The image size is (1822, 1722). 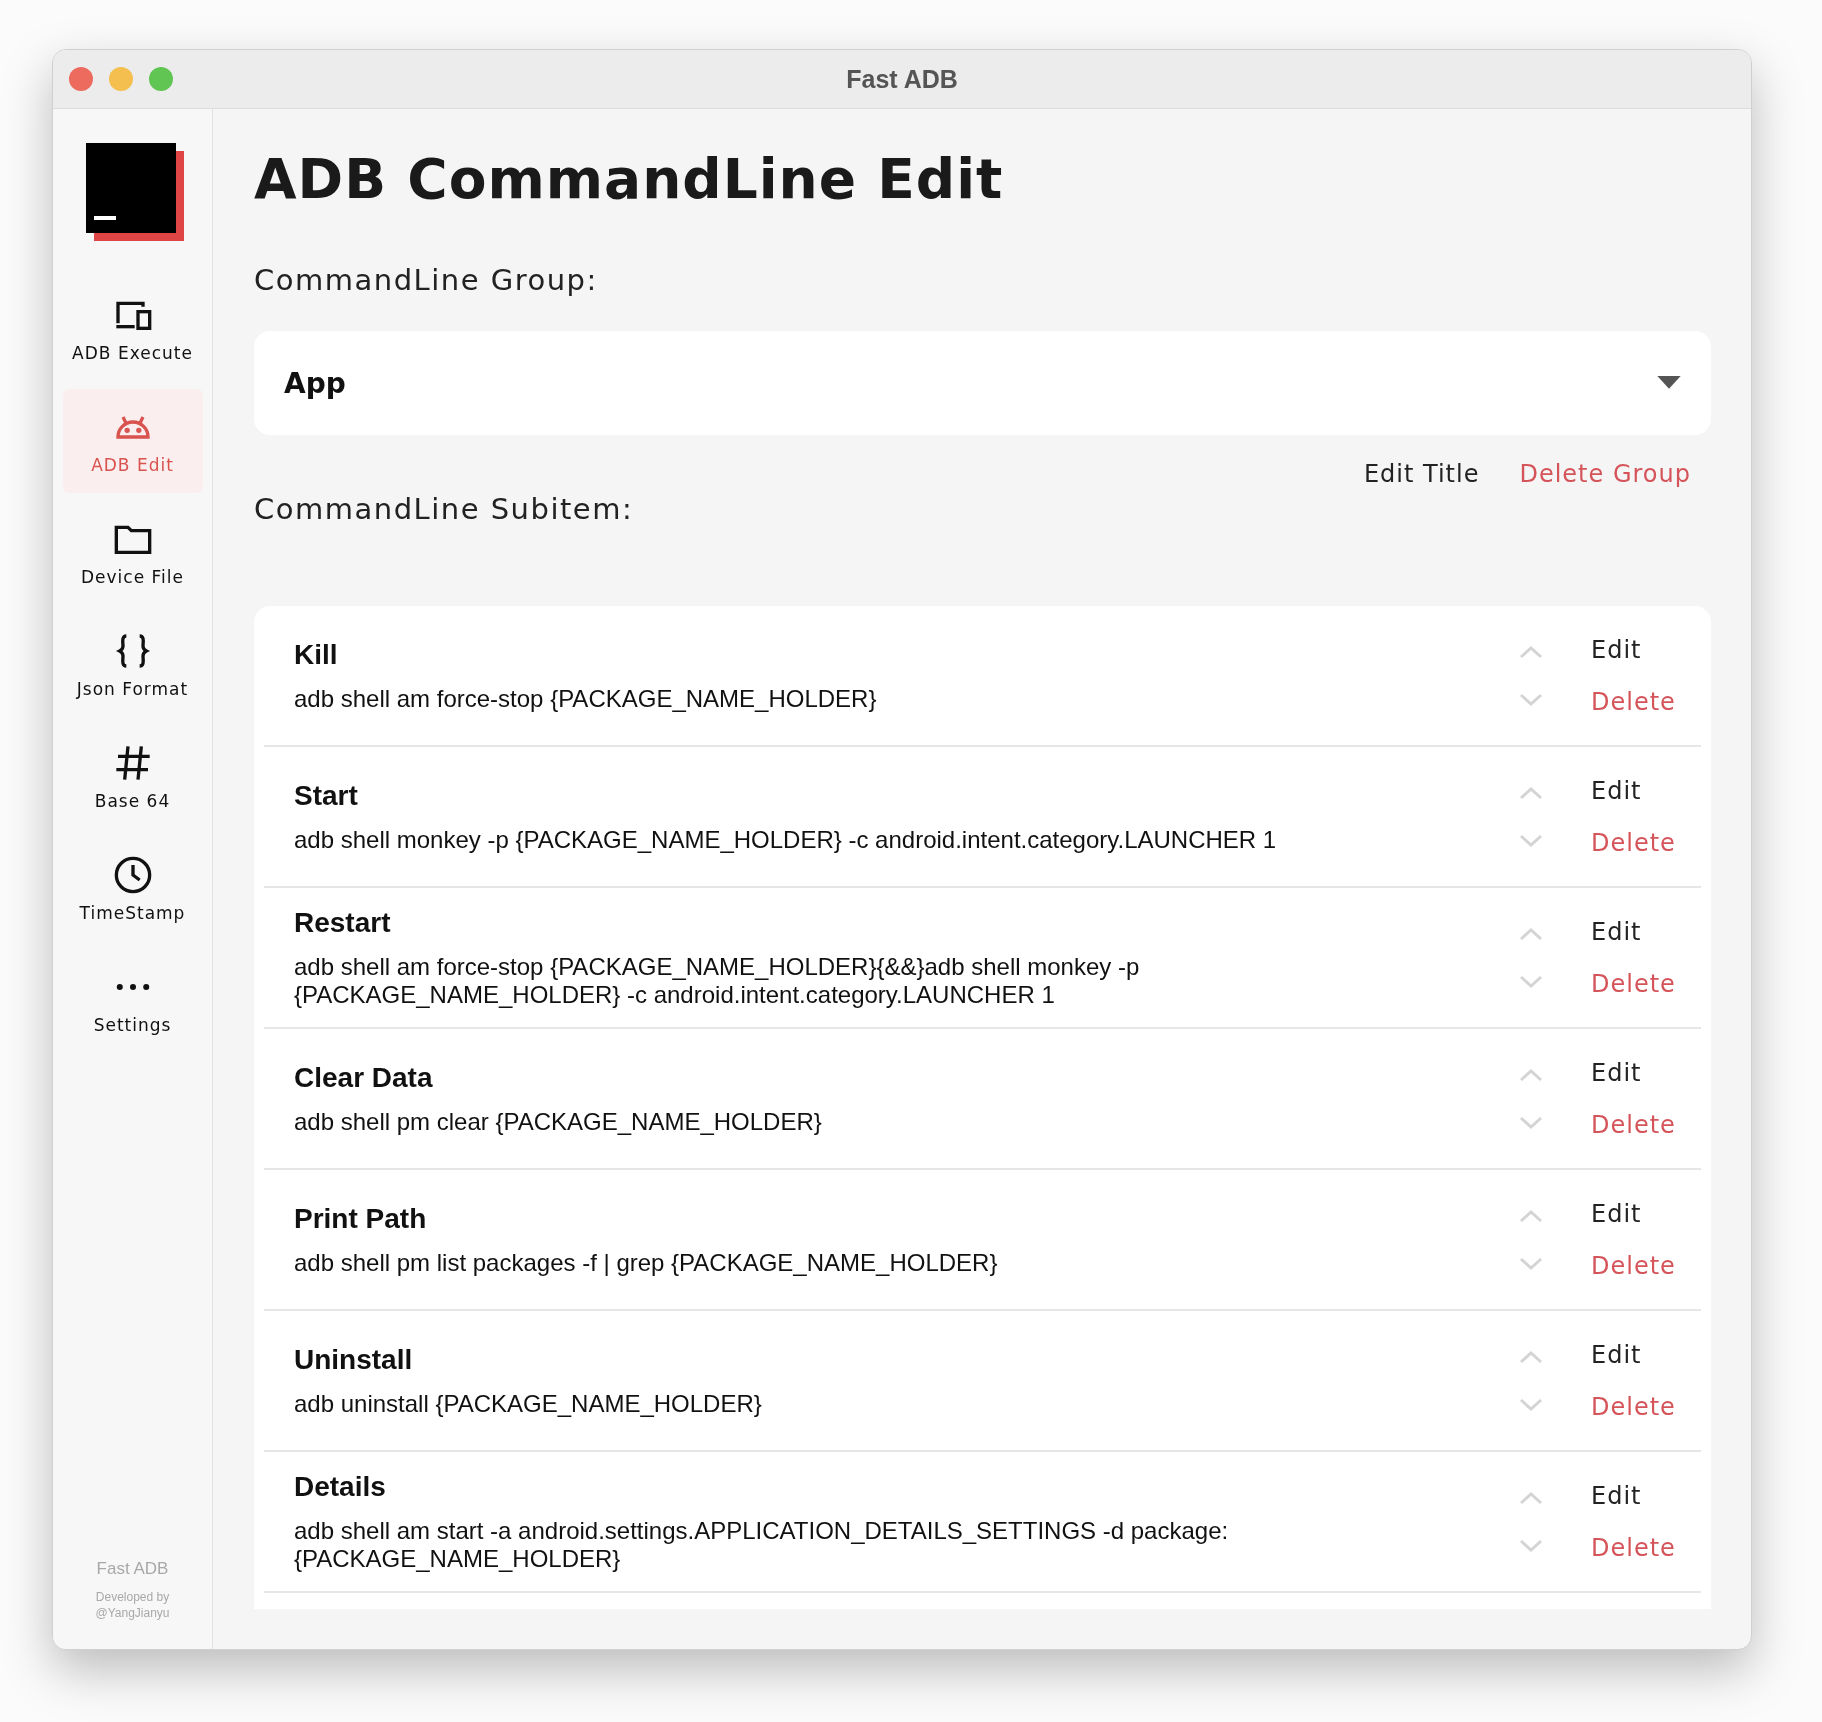 What do you see at coordinates (786, 839) in the screenshot?
I see `command-text: adb shell monkey -p {PACKAGE_NAME_HOLDER} -c android.intent.category.LAUNCHER 1` at bounding box center [786, 839].